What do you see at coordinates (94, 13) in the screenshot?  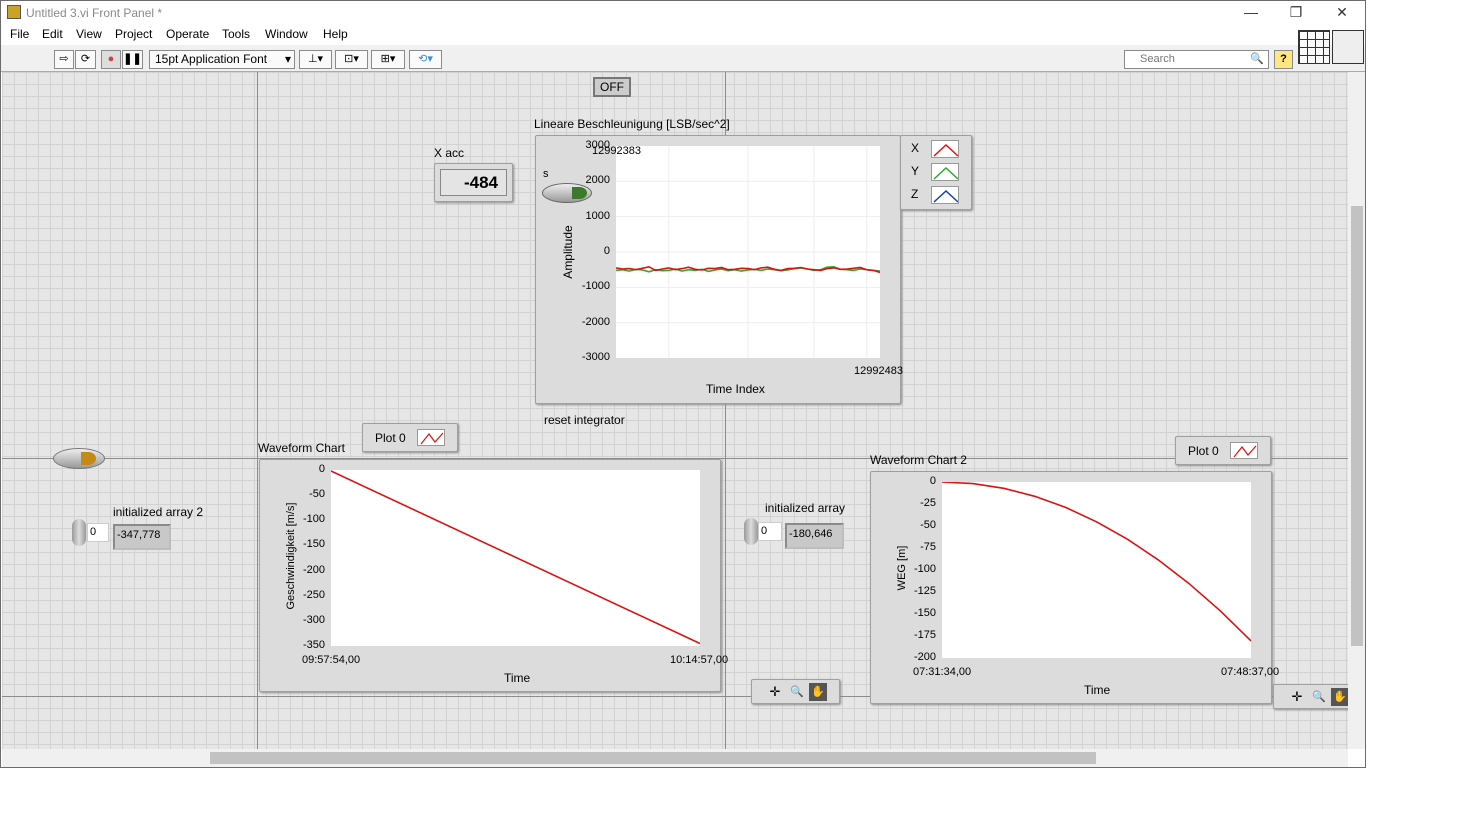 I see `window-title: Untitled 3.vi Front Panel *` at bounding box center [94, 13].